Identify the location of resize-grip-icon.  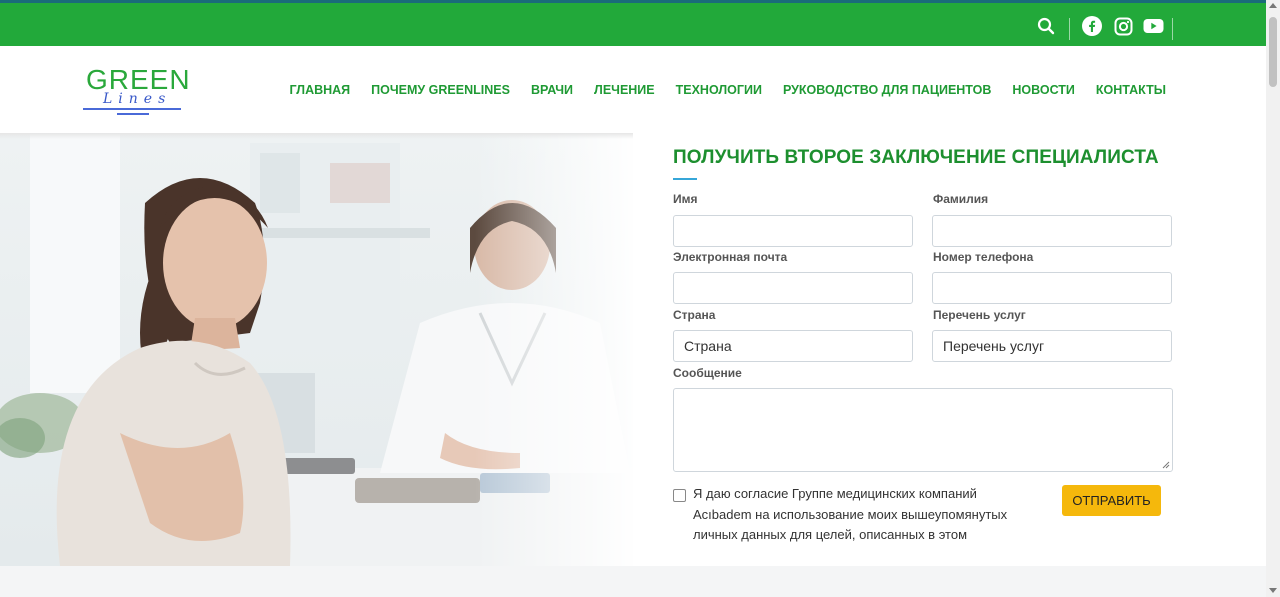
(1166, 465).